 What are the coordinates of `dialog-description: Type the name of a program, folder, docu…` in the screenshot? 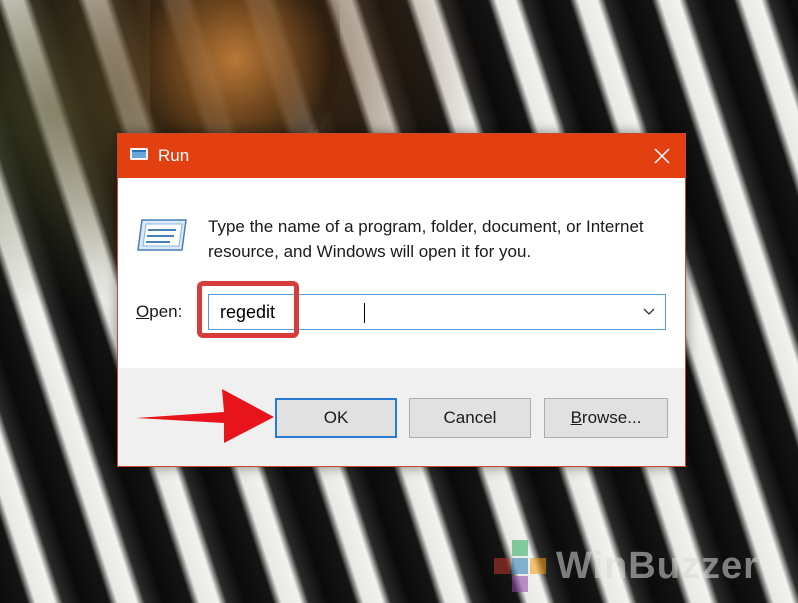 It's located at (426, 239).